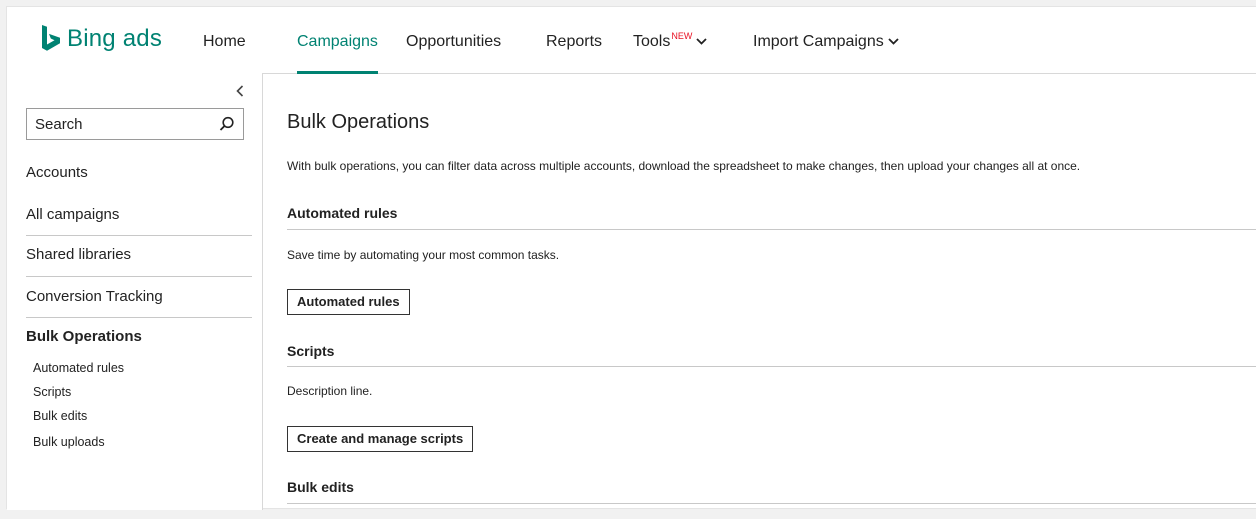 The image size is (1256, 519). I want to click on sidebar-subitem-bulk-edits: Bulk edits, so click(60, 416).